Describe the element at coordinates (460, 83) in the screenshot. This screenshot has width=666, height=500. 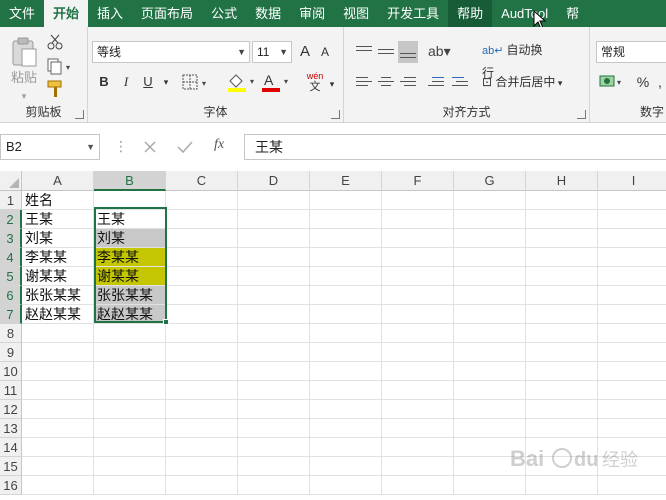
I see `increase-indent-icon` at that location.